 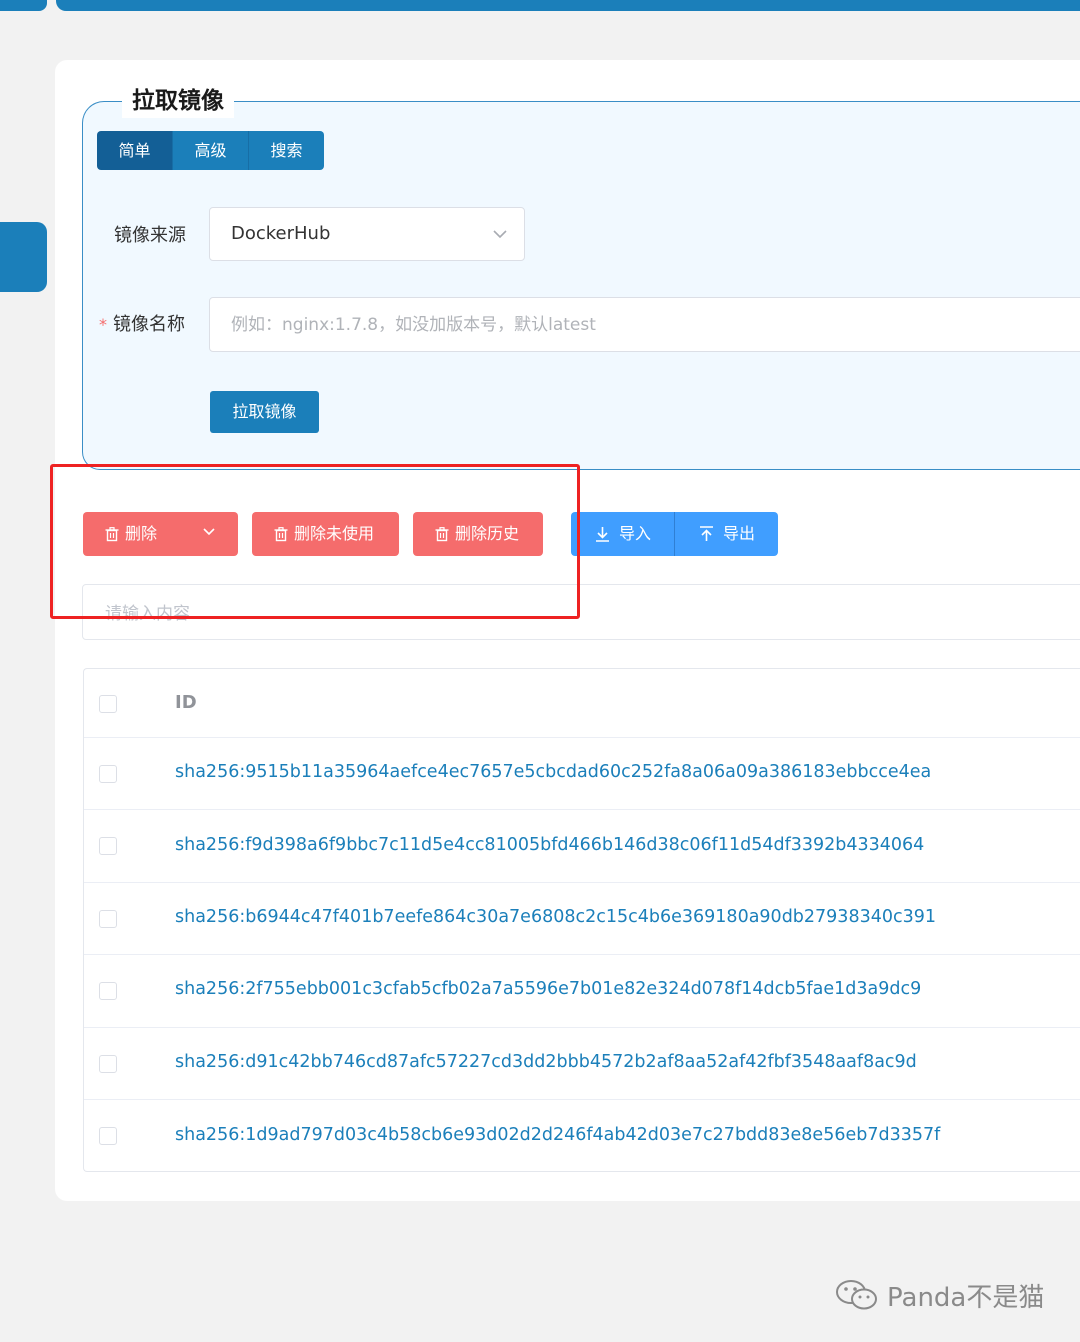 I want to click on top-nav-left-bar, so click(x=23, y=5).